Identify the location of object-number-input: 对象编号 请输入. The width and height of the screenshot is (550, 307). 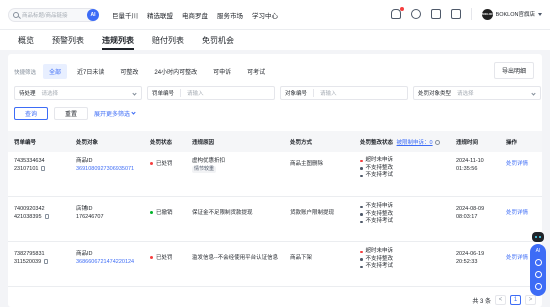
(344, 93).